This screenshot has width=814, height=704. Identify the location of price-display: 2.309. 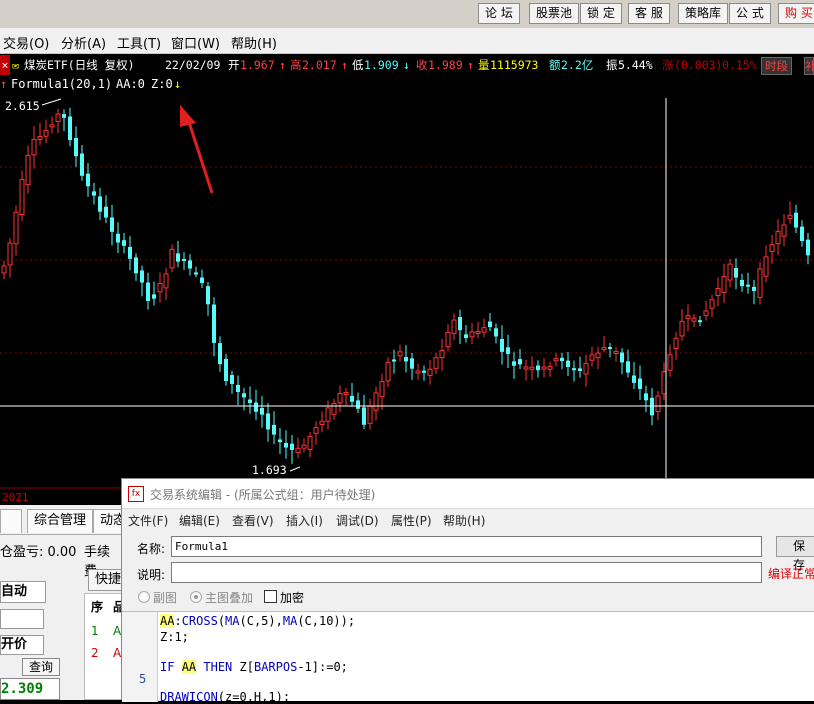
(30, 689).